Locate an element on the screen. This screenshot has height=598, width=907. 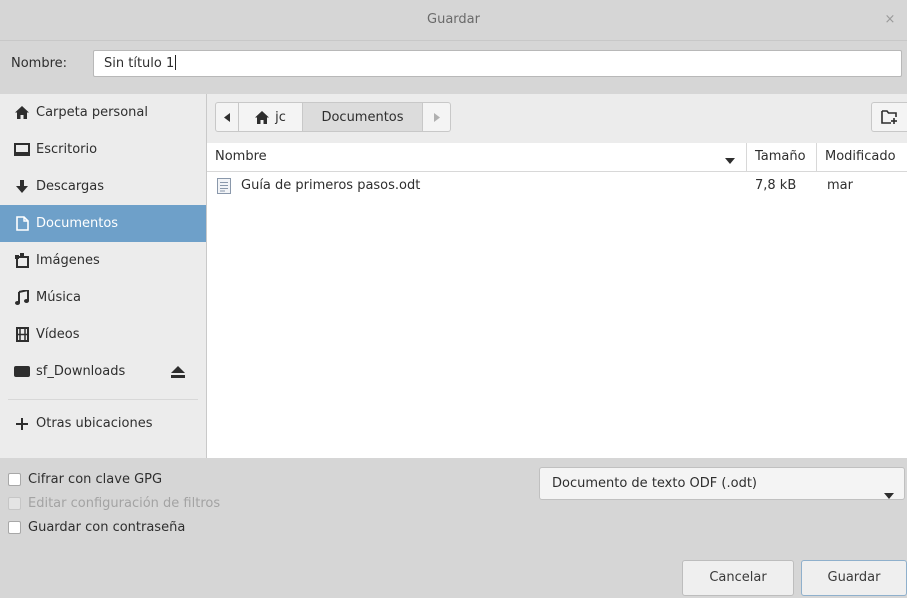
save-password-label: Guardar con contraseña is located at coordinates (107, 527).